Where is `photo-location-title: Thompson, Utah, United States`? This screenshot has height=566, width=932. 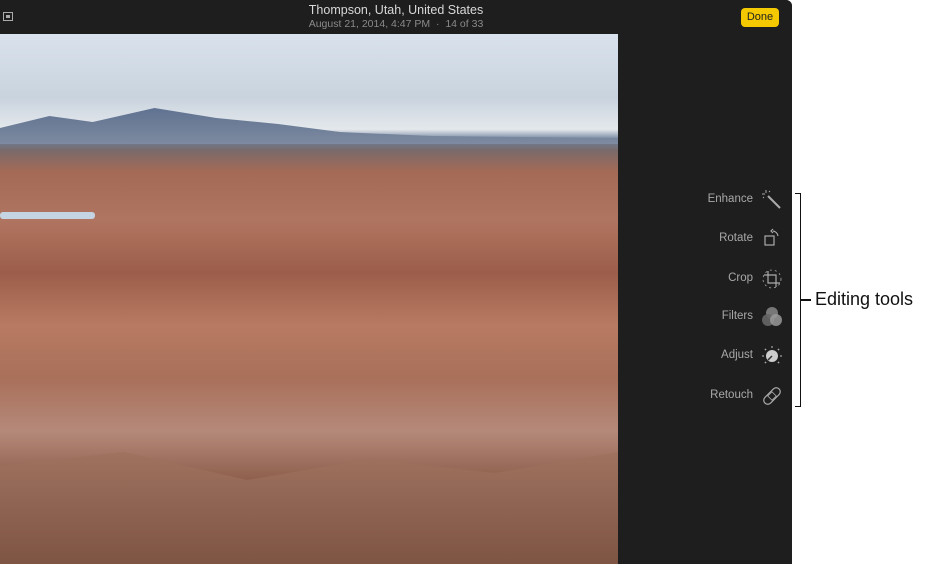
photo-location-title: Thompson, Utah, United States is located at coordinates (396, 10).